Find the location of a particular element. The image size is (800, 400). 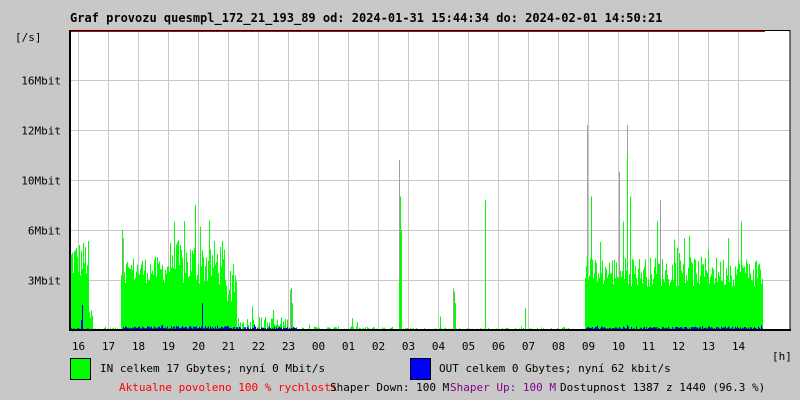

x-tick-label: 08 is located at coordinates (558, 346).